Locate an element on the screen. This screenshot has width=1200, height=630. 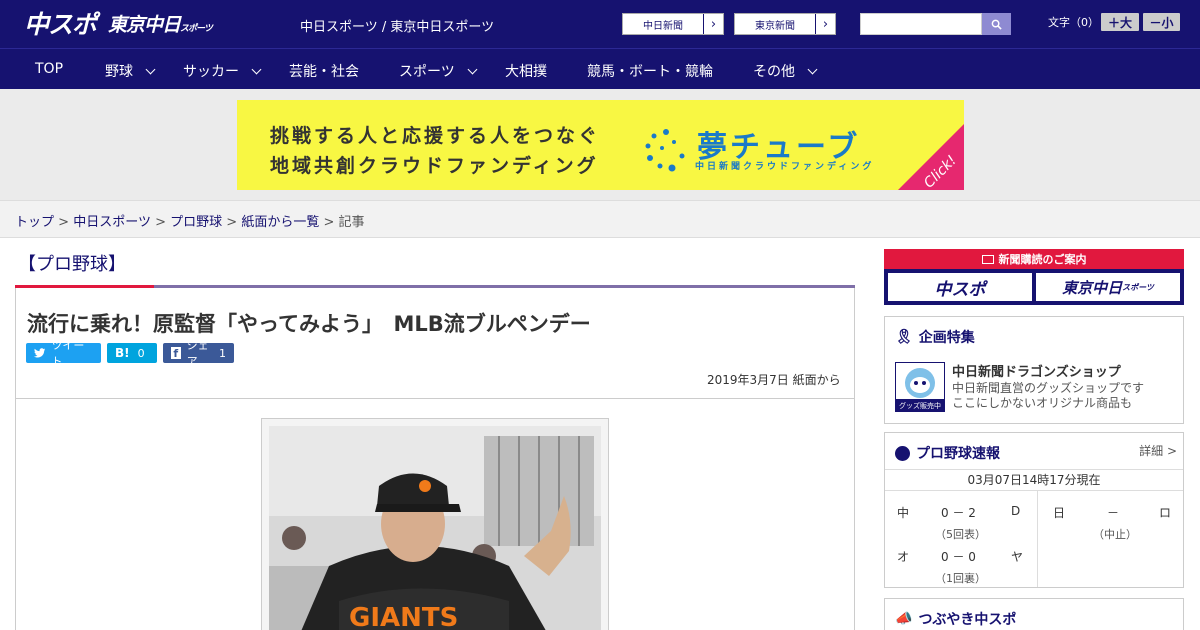
search-icon is located at coordinates (996, 24).